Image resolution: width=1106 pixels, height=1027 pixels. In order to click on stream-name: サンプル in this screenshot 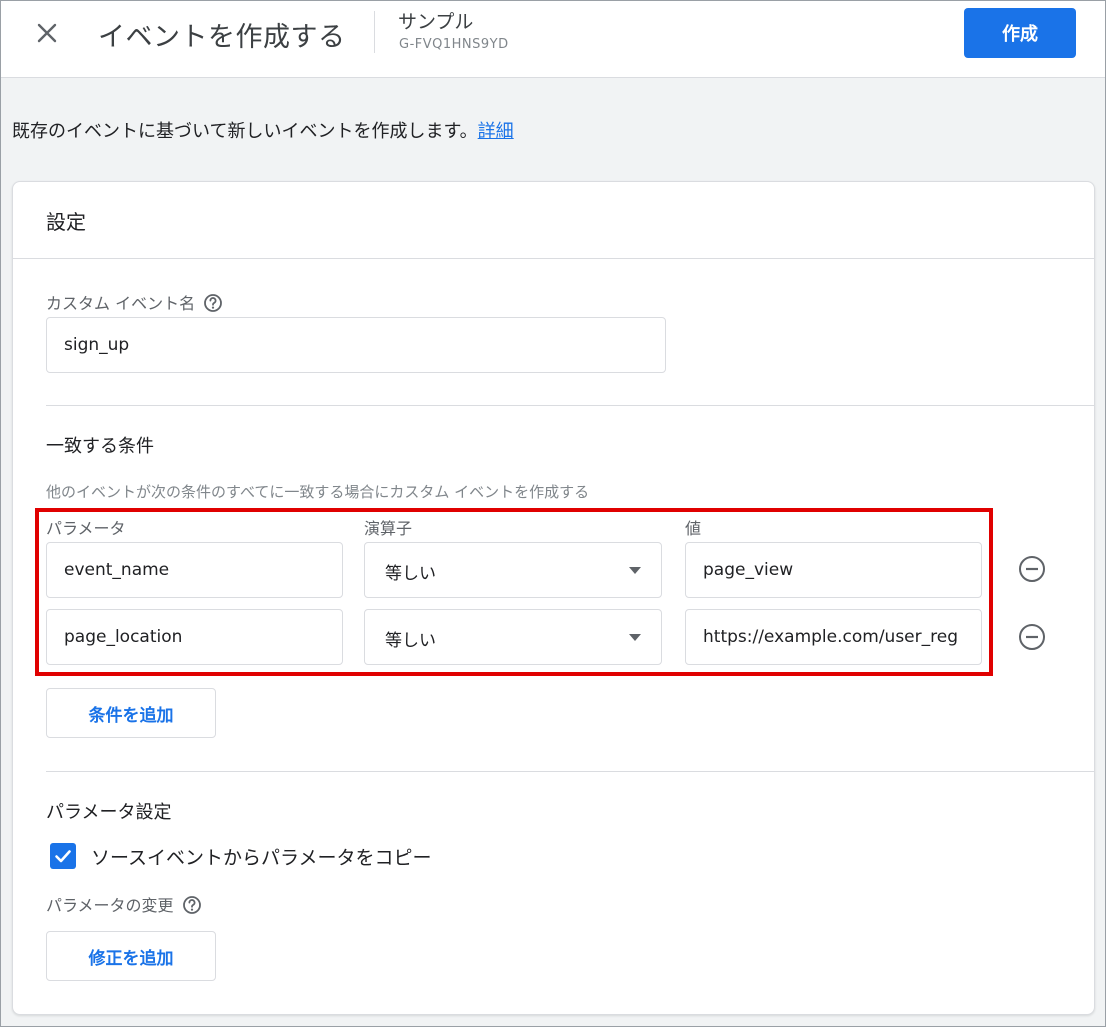, I will do `click(436, 22)`.